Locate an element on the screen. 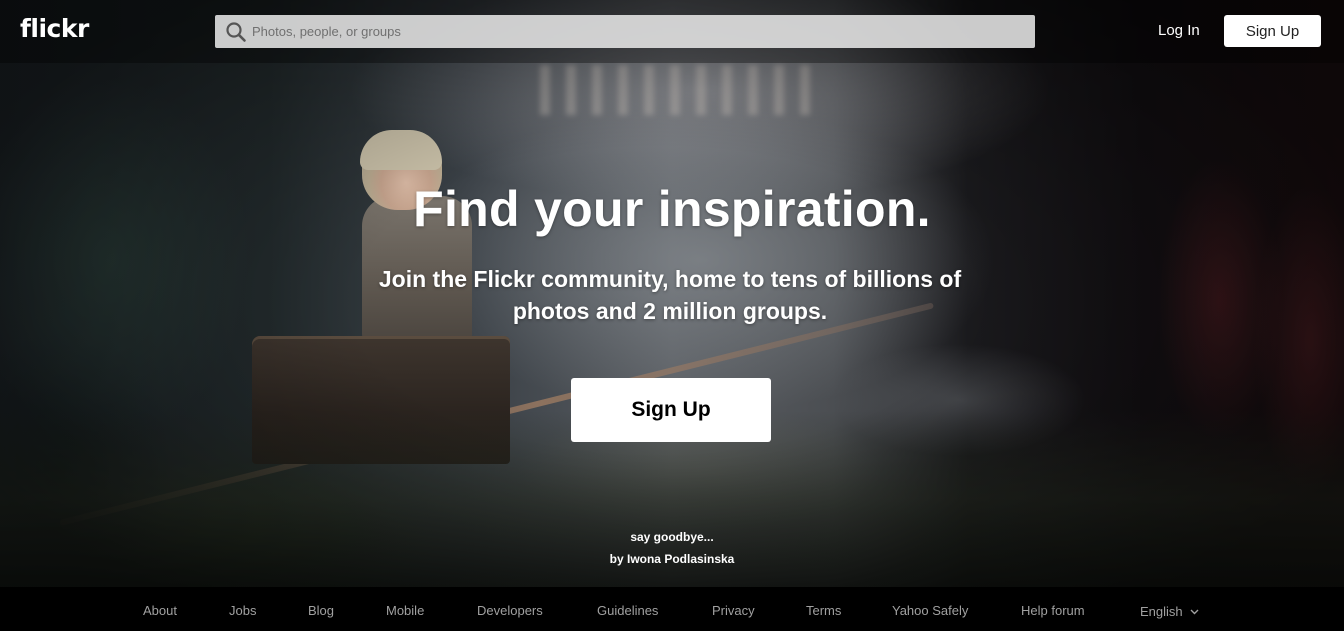 The image size is (1344, 631). language-selector: English is located at coordinates (1169, 611).